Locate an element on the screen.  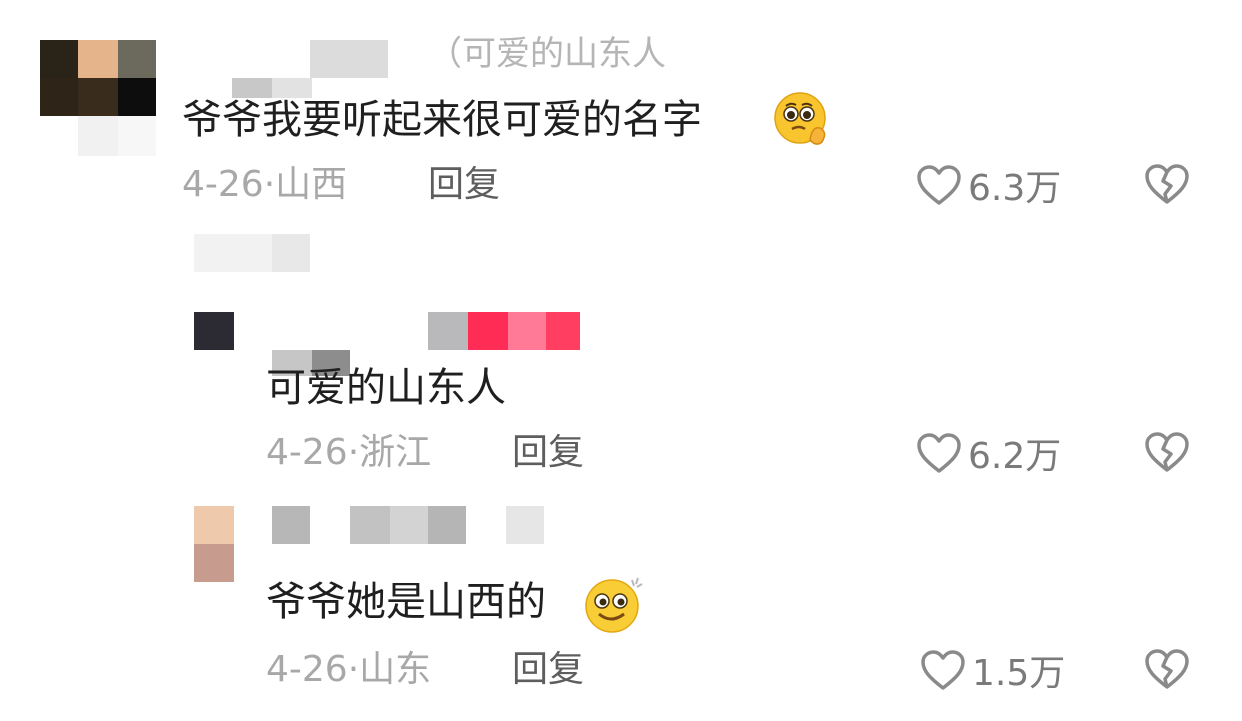
like-count: 6.3万 is located at coordinates (1015, 188).